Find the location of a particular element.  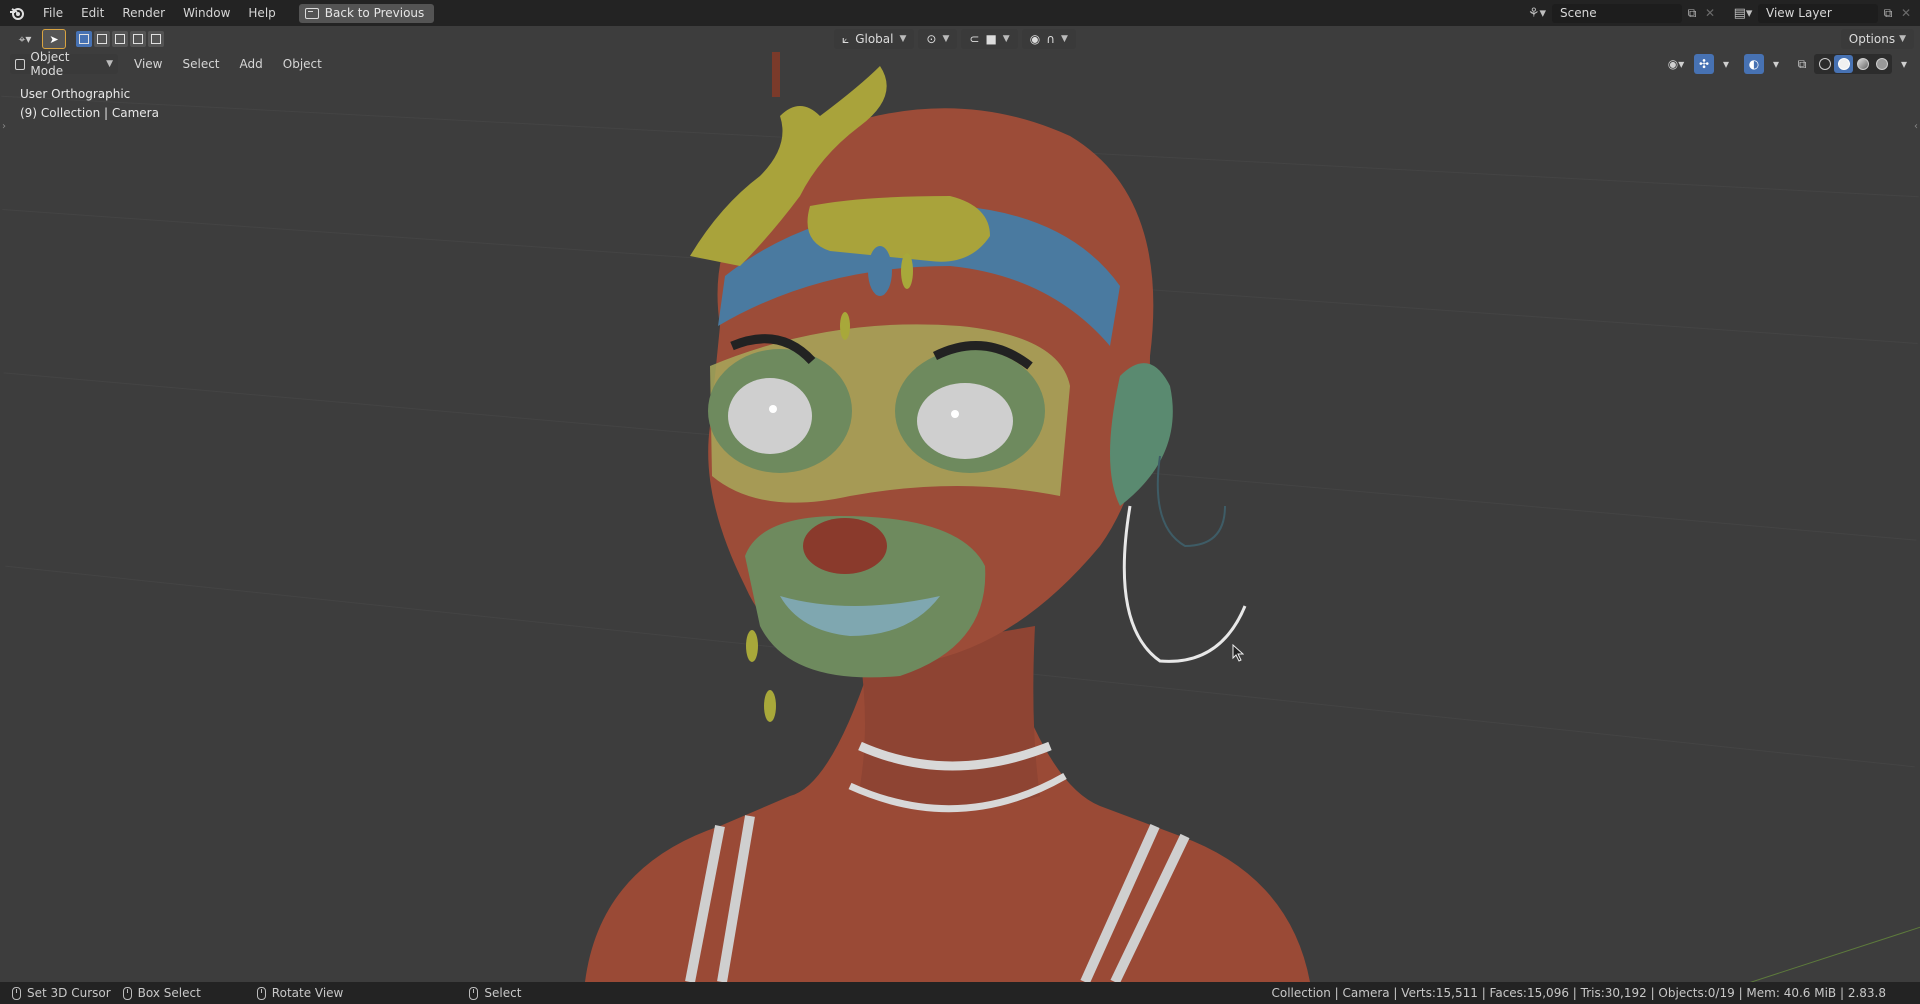

collection-info-label: (9) Collection | Camera is located at coordinates (89, 113).